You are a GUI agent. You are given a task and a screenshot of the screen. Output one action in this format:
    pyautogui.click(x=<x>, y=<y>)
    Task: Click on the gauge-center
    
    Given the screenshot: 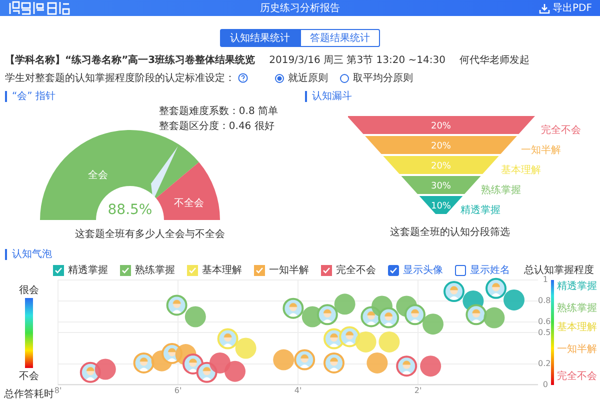 What is the action you would take?
    pyautogui.click(x=130, y=204)
    